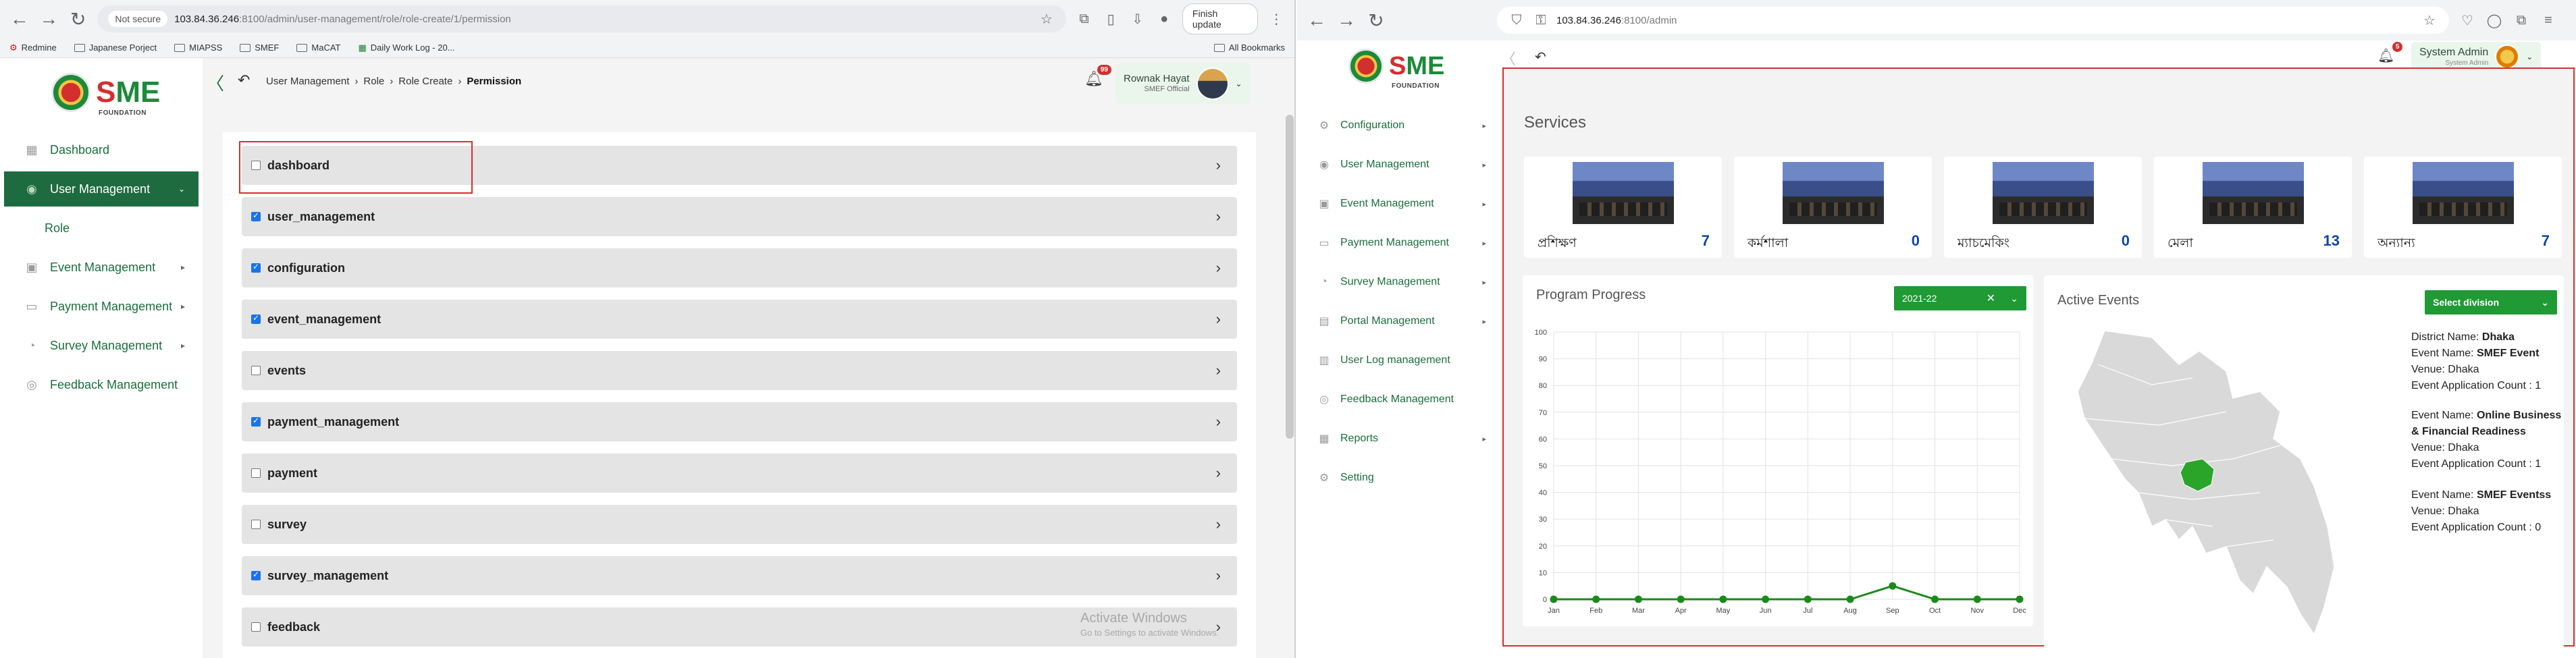 Image resolution: width=2576 pixels, height=658 pixels. I want to click on sidebar-item-configuration: ⚙ Configuration ▸, so click(1401, 125).